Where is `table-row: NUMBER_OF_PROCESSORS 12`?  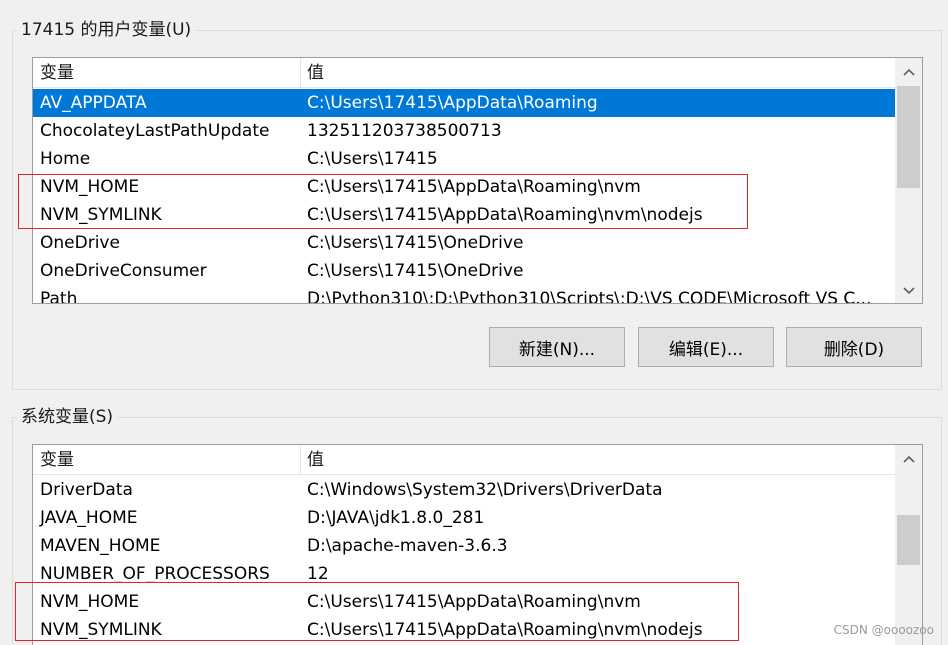 table-row: NUMBER_OF_PROCESSORS 12 is located at coordinates (464, 574).